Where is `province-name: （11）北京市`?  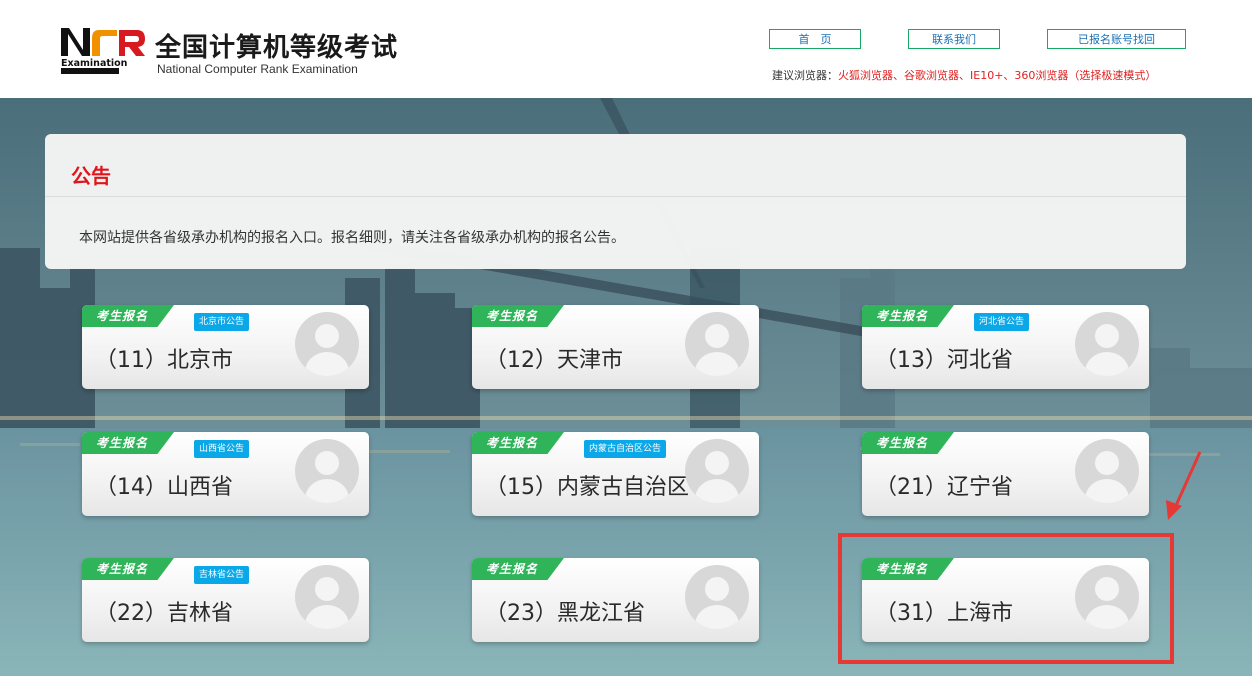
province-name: （11）北京市 is located at coordinates (164, 360).